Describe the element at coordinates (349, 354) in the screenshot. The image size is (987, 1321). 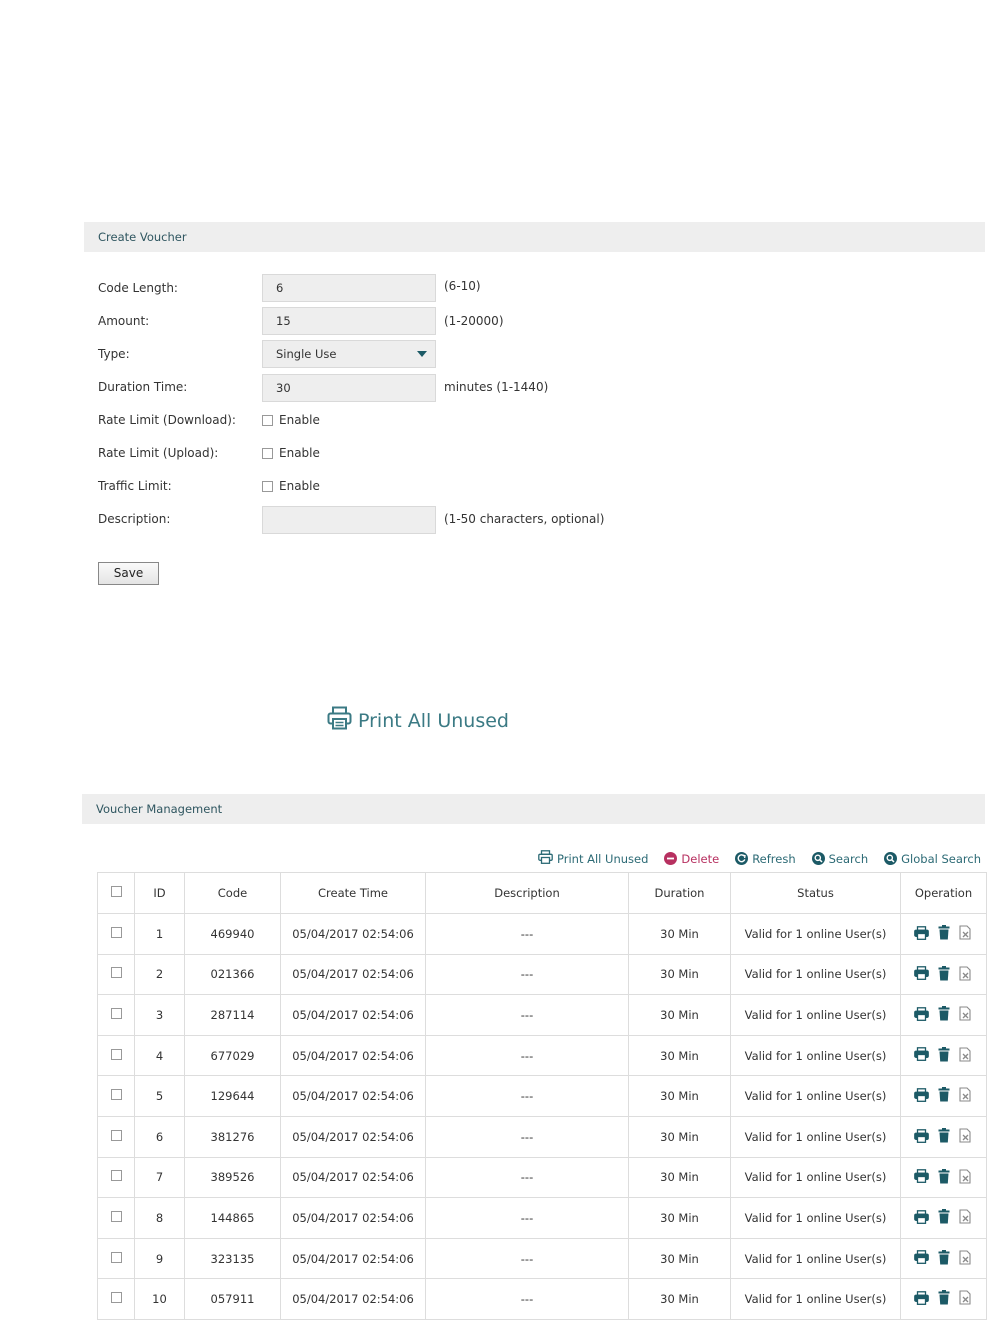
I see `type-select: Single Use` at that location.